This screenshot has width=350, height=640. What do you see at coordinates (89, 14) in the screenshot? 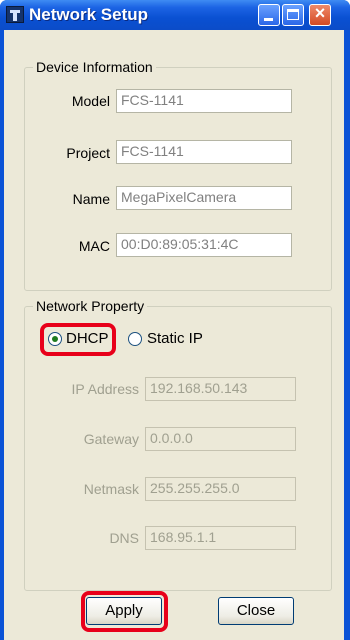
I see `window-title: Network Setup` at bounding box center [89, 14].